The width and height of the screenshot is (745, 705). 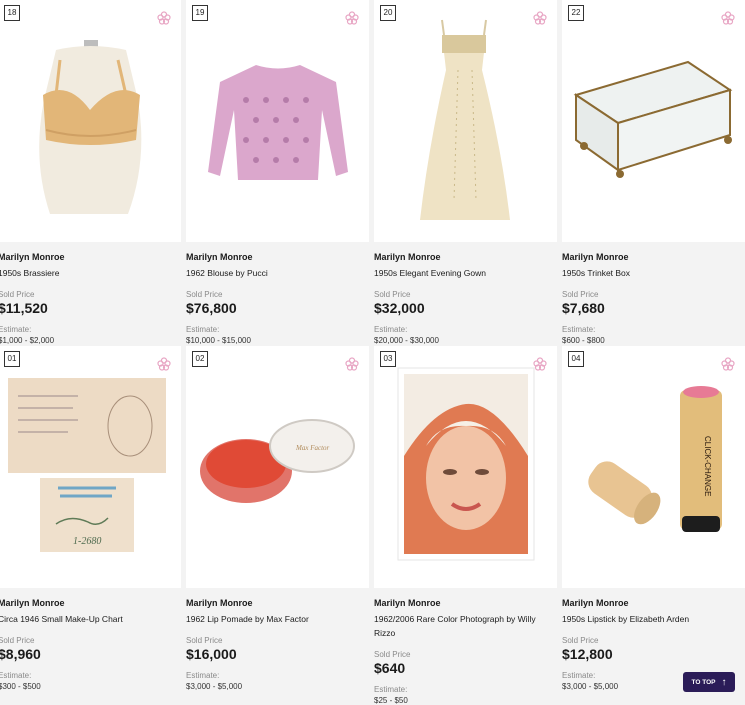 I want to click on lot-title: 1950s Trinket Box, so click(x=653, y=273).